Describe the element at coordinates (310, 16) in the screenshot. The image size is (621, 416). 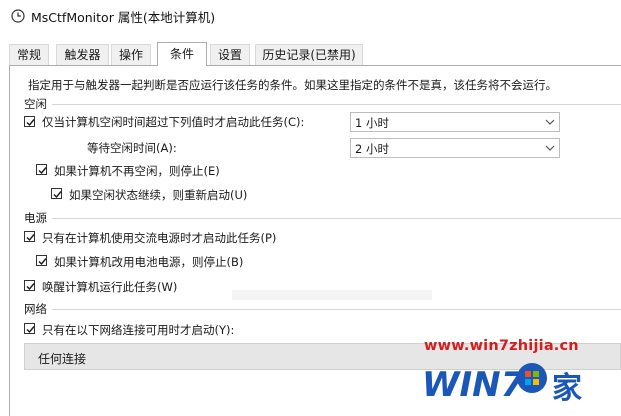
I see `title-bar: MsCtfMonitor 属性(本地计算机)` at that location.